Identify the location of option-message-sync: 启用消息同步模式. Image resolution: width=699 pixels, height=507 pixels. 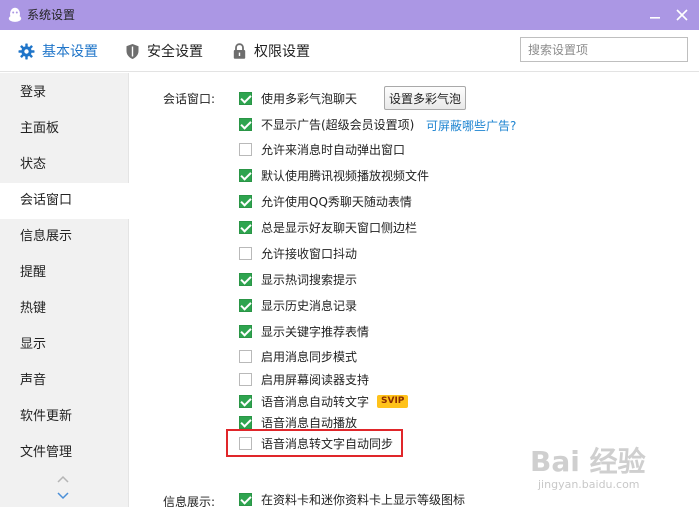
(298, 356).